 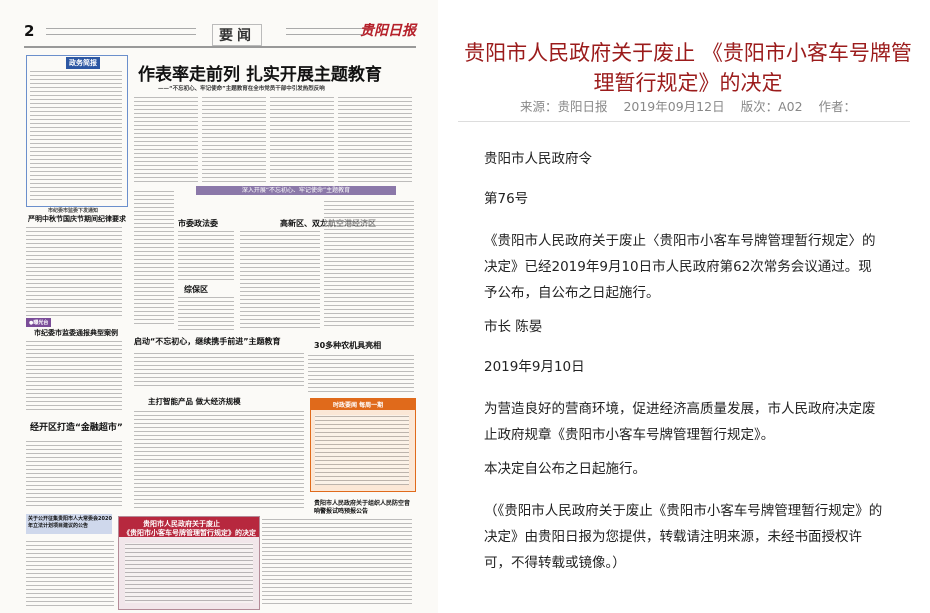 What do you see at coordinates (77, 219) in the screenshot?
I see `newspaper-headline-left1: 严明中秋节国庆节期间纪律要求` at bounding box center [77, 219].